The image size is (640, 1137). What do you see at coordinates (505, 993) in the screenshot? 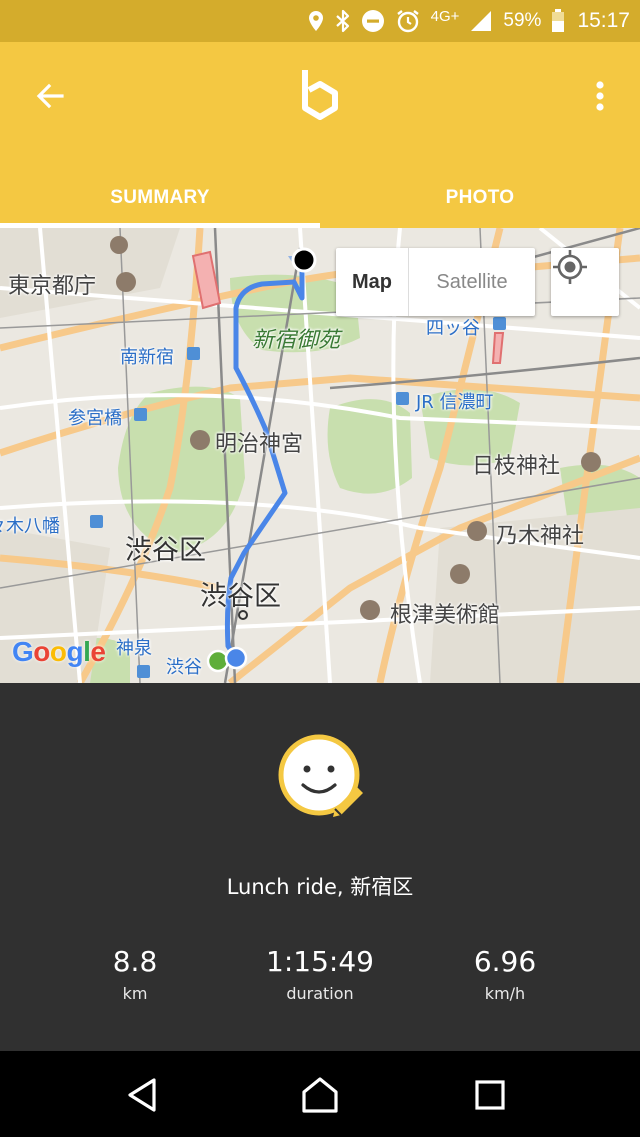
I see `stat-speed-unit: km/h` at bounding box center [505, 993].